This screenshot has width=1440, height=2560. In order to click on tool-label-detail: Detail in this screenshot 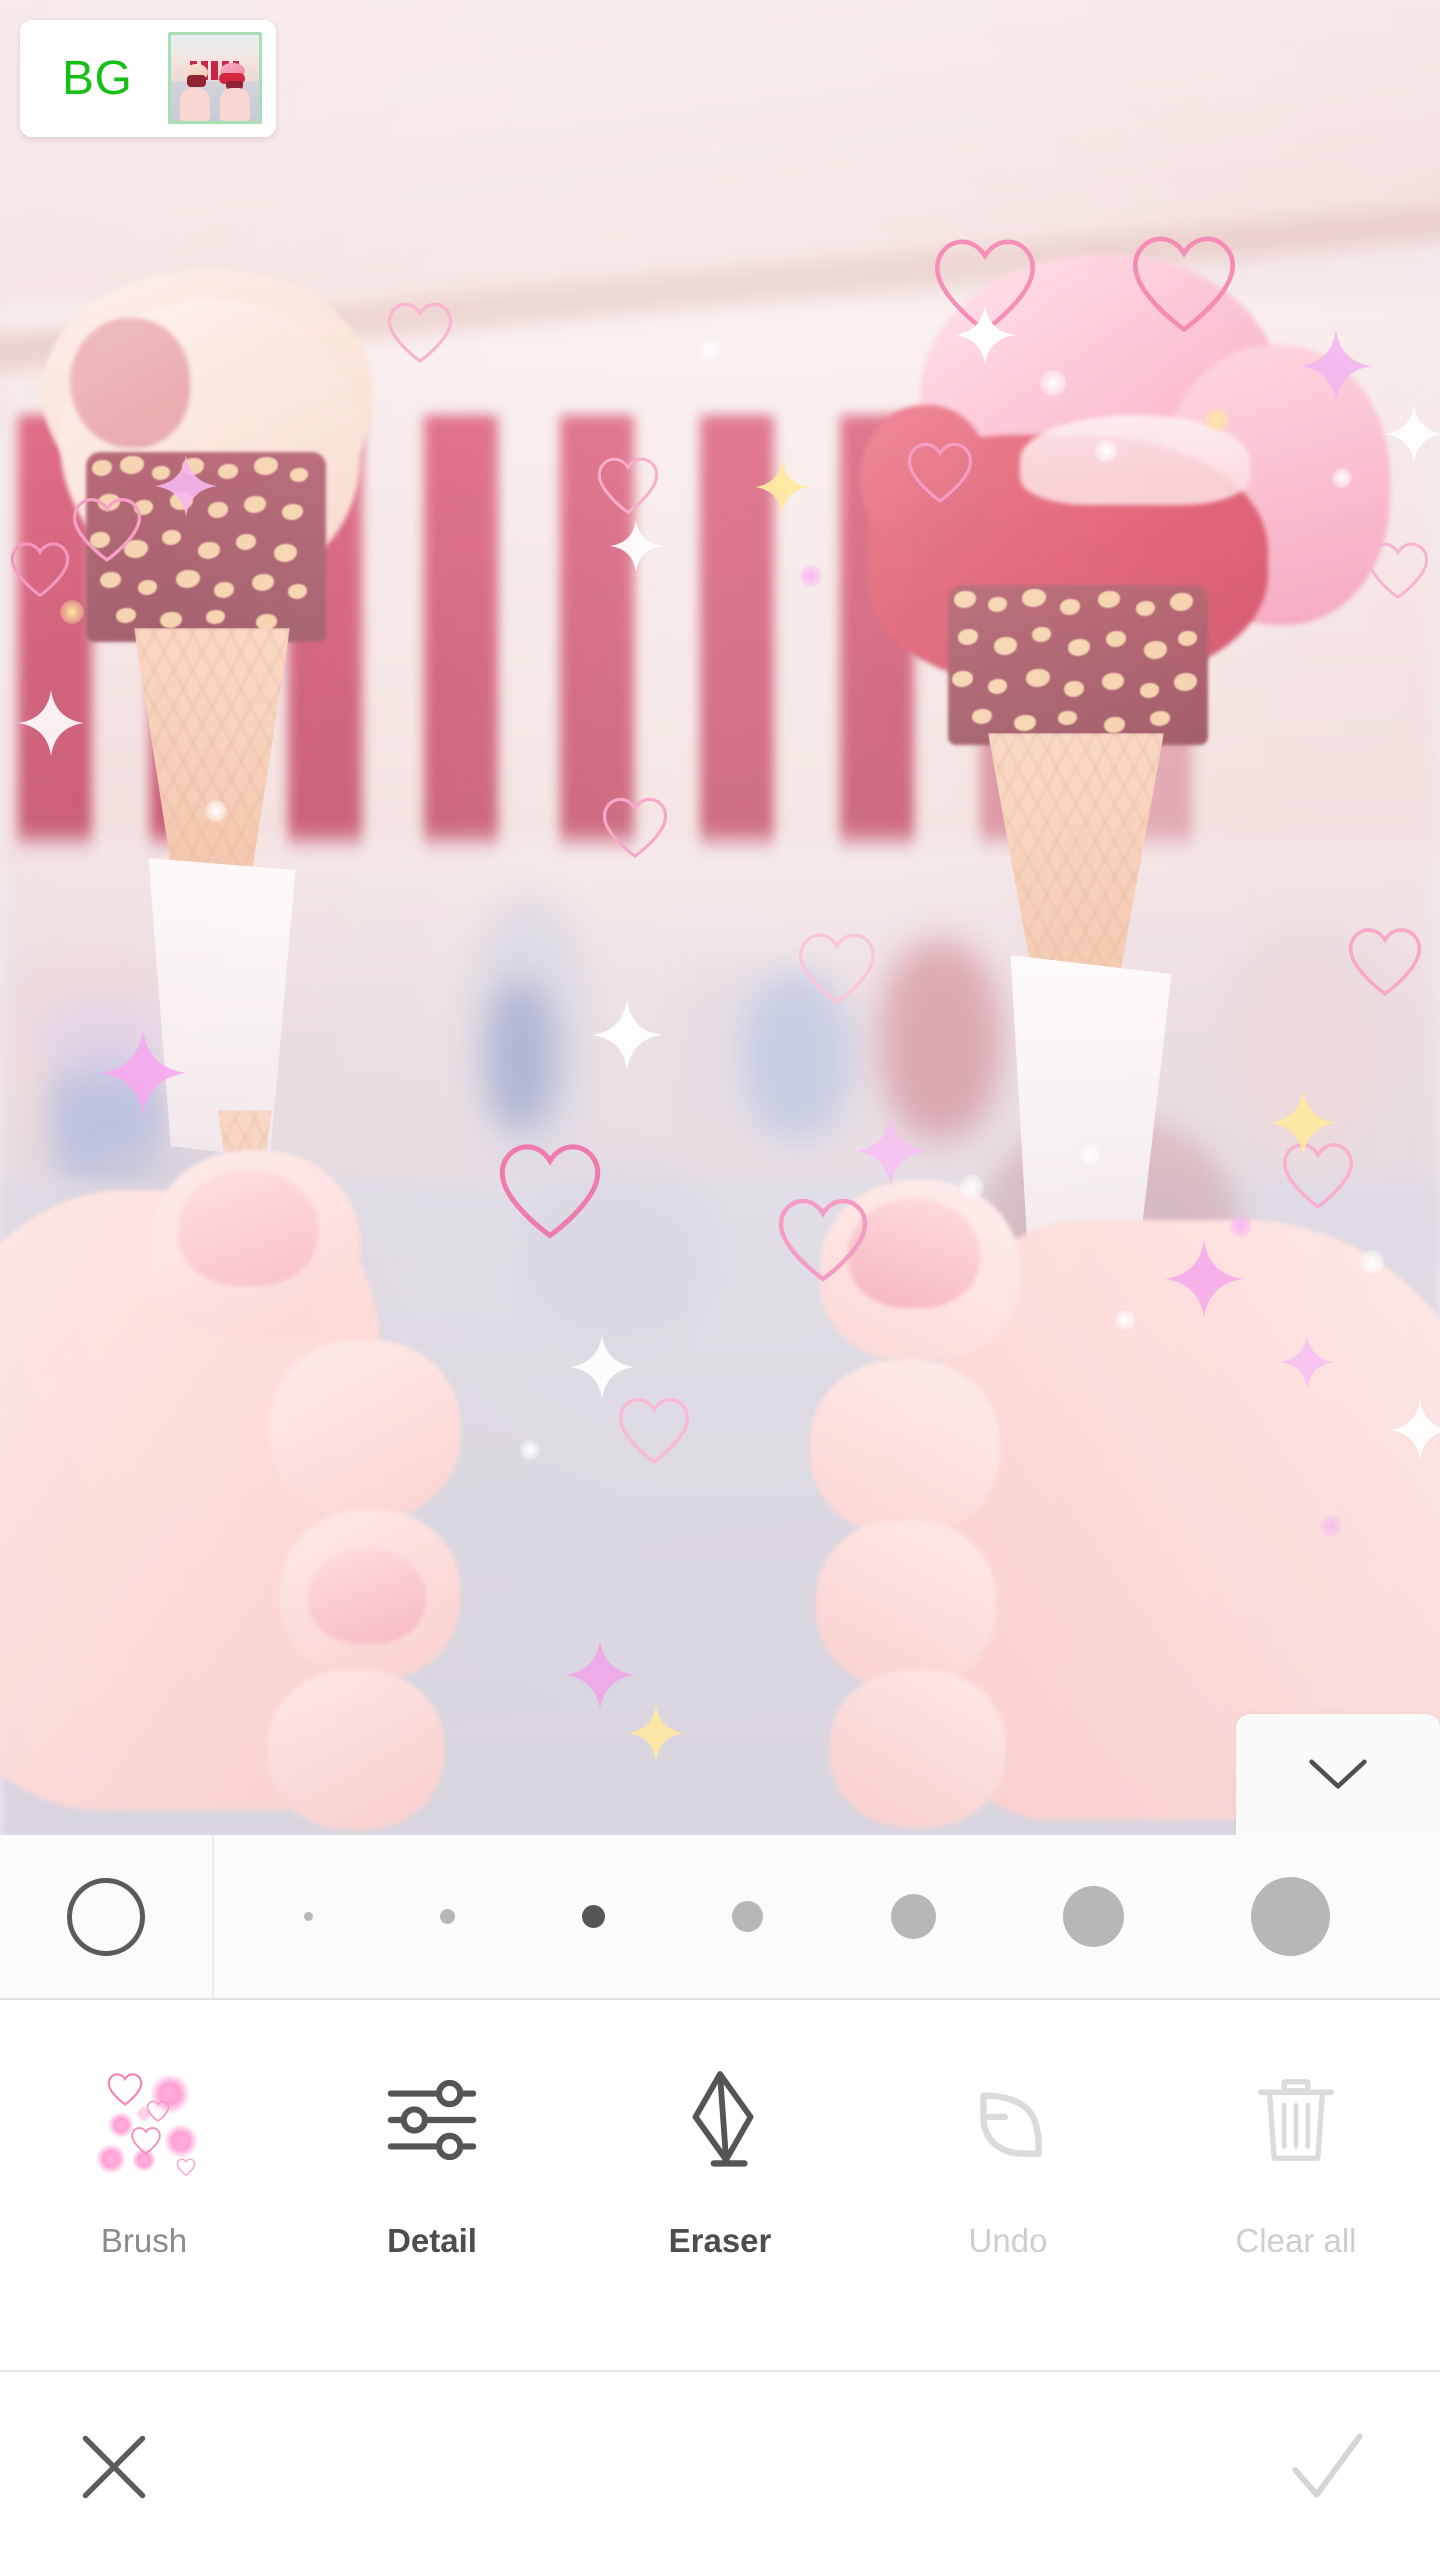, I will do `click(432, 2240)`.